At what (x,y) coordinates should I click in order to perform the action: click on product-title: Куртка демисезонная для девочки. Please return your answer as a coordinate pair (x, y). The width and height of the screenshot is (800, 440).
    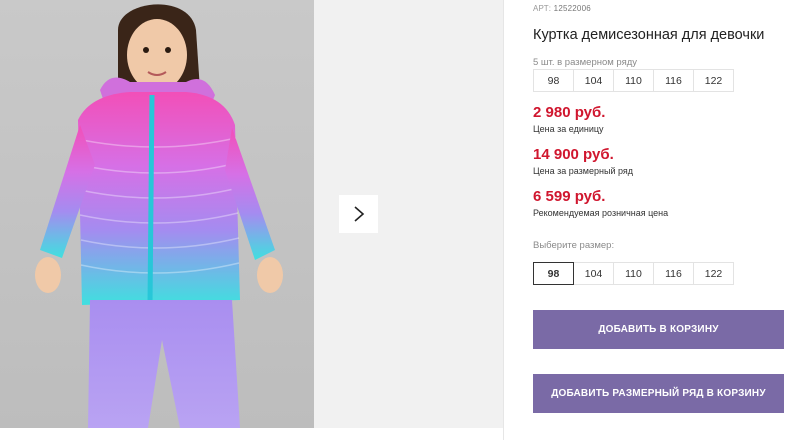
    Looking at the image, I should click on (649, 35).